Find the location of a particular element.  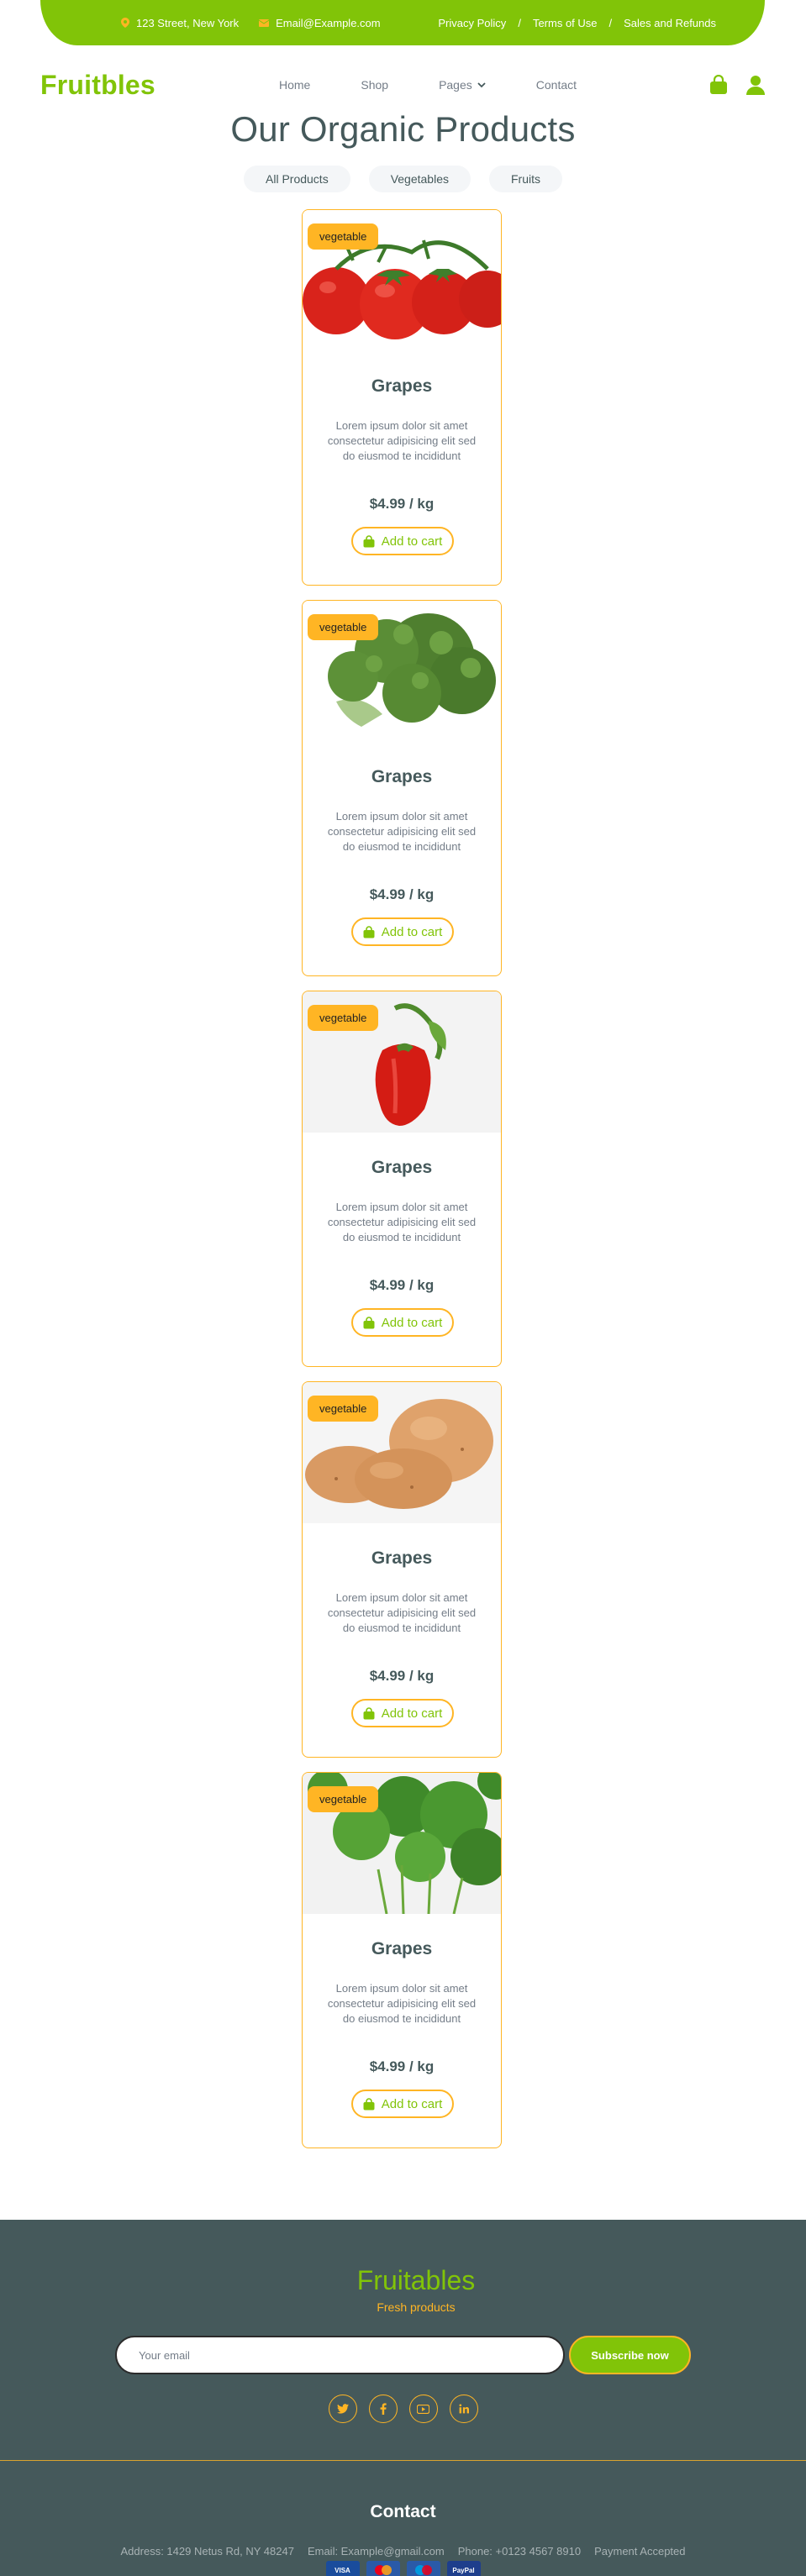

contact-email: Email: Example@gmail.com is located at coordinates (376, 2551).